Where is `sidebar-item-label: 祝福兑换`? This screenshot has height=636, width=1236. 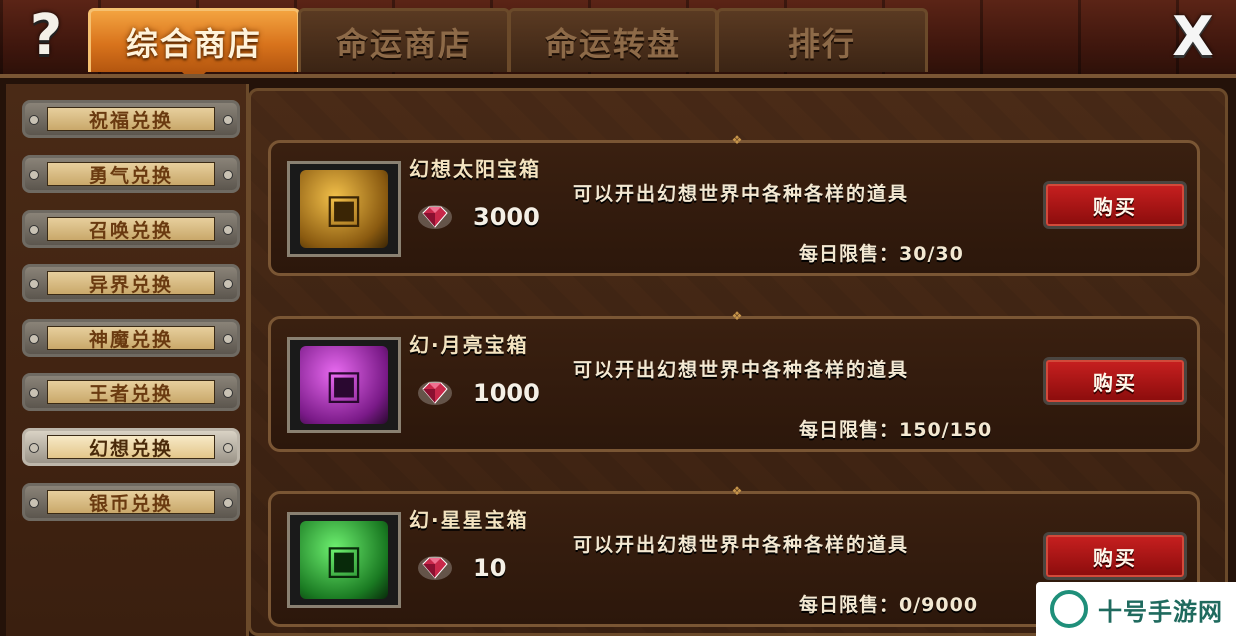
sidebar-item-label: 祝福兑换 is located at coordinates (131, 119).